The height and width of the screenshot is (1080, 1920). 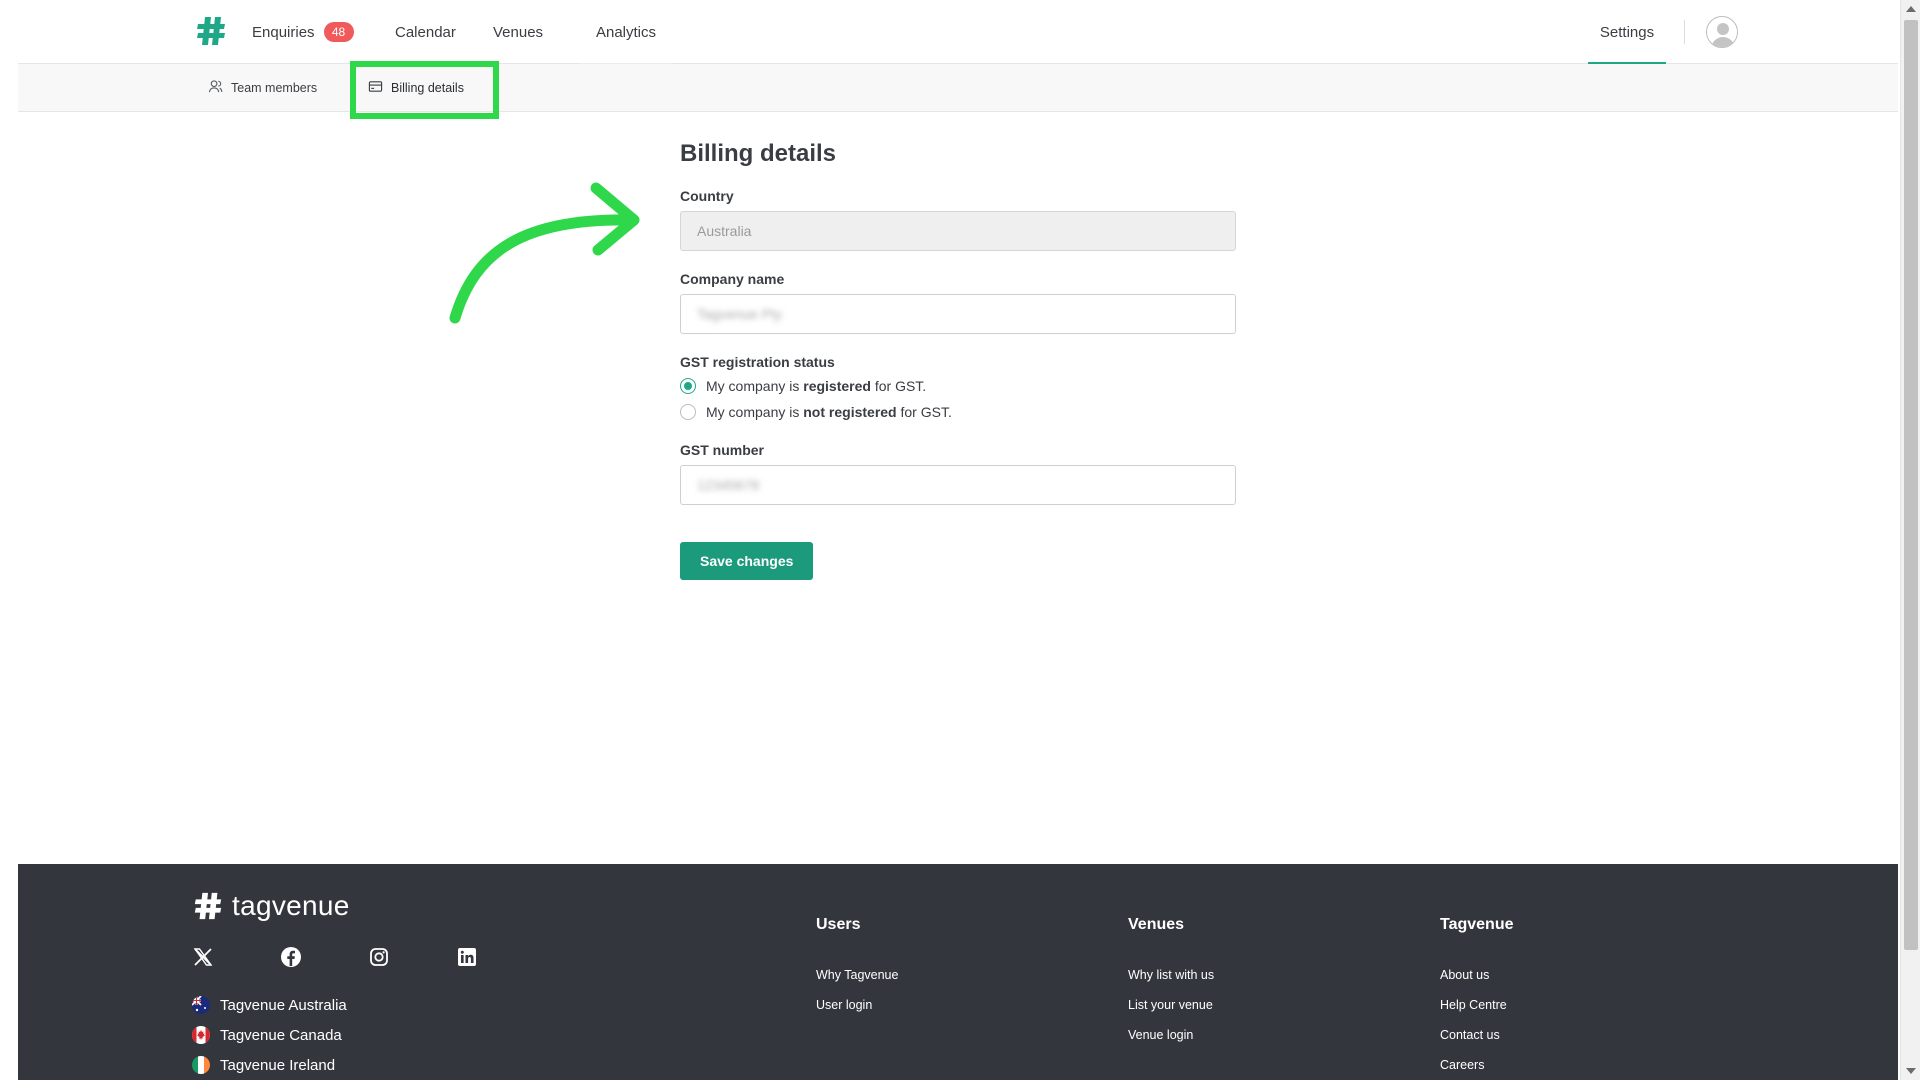 I want to click on footer-link-venue-login: Venue login, so click(x=1171, y=1043).